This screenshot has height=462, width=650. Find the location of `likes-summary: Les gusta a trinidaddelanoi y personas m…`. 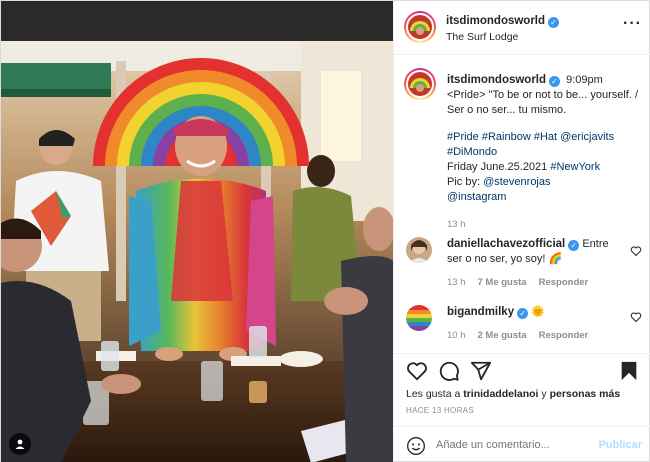

likes-summary: Les gusta a trinidaddelanoi y personas m… is located at coordinates (513, 394).